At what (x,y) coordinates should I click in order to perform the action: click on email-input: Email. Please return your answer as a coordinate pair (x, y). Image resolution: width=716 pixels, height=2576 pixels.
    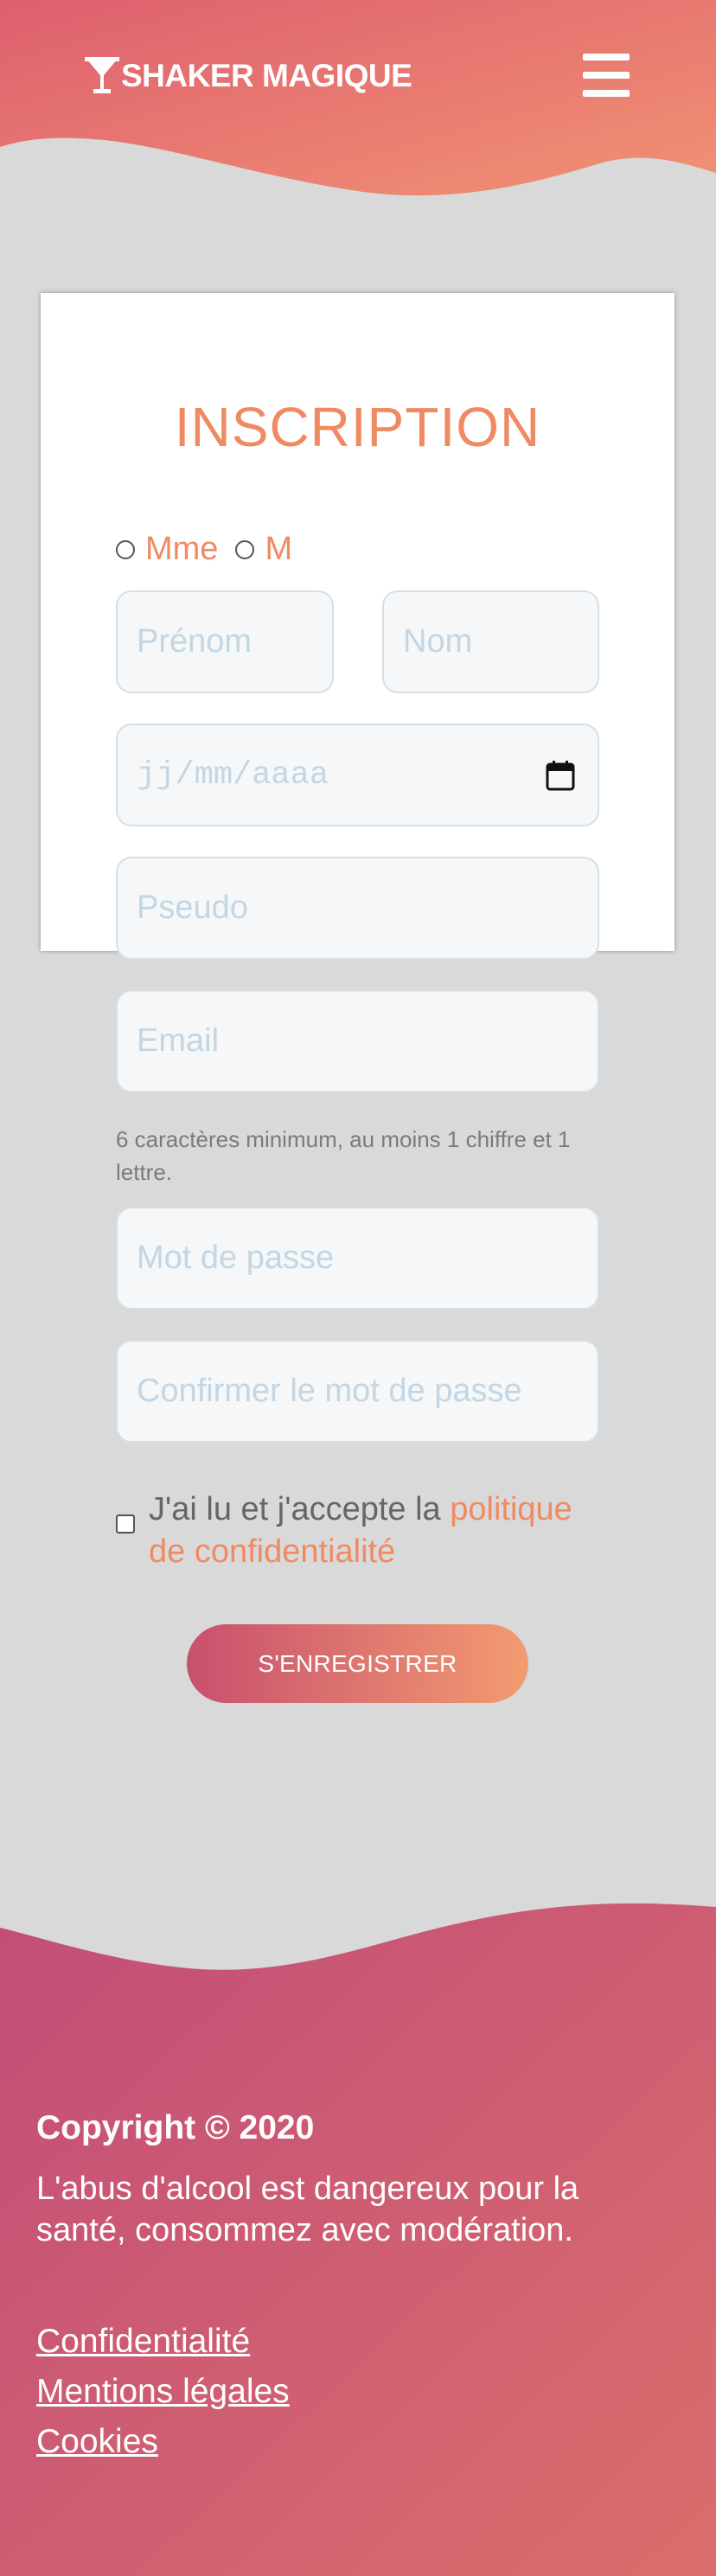
    Looking at the image, I should click on (357, 1041).